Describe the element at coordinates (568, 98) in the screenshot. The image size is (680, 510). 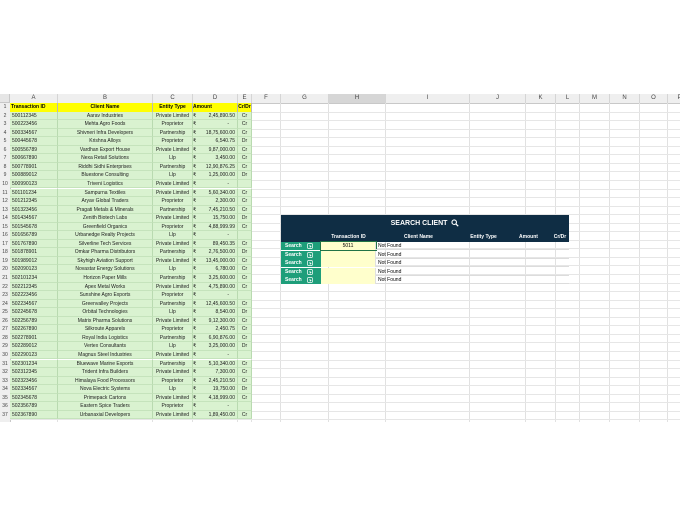
I see `column-header-l: L` at that location.